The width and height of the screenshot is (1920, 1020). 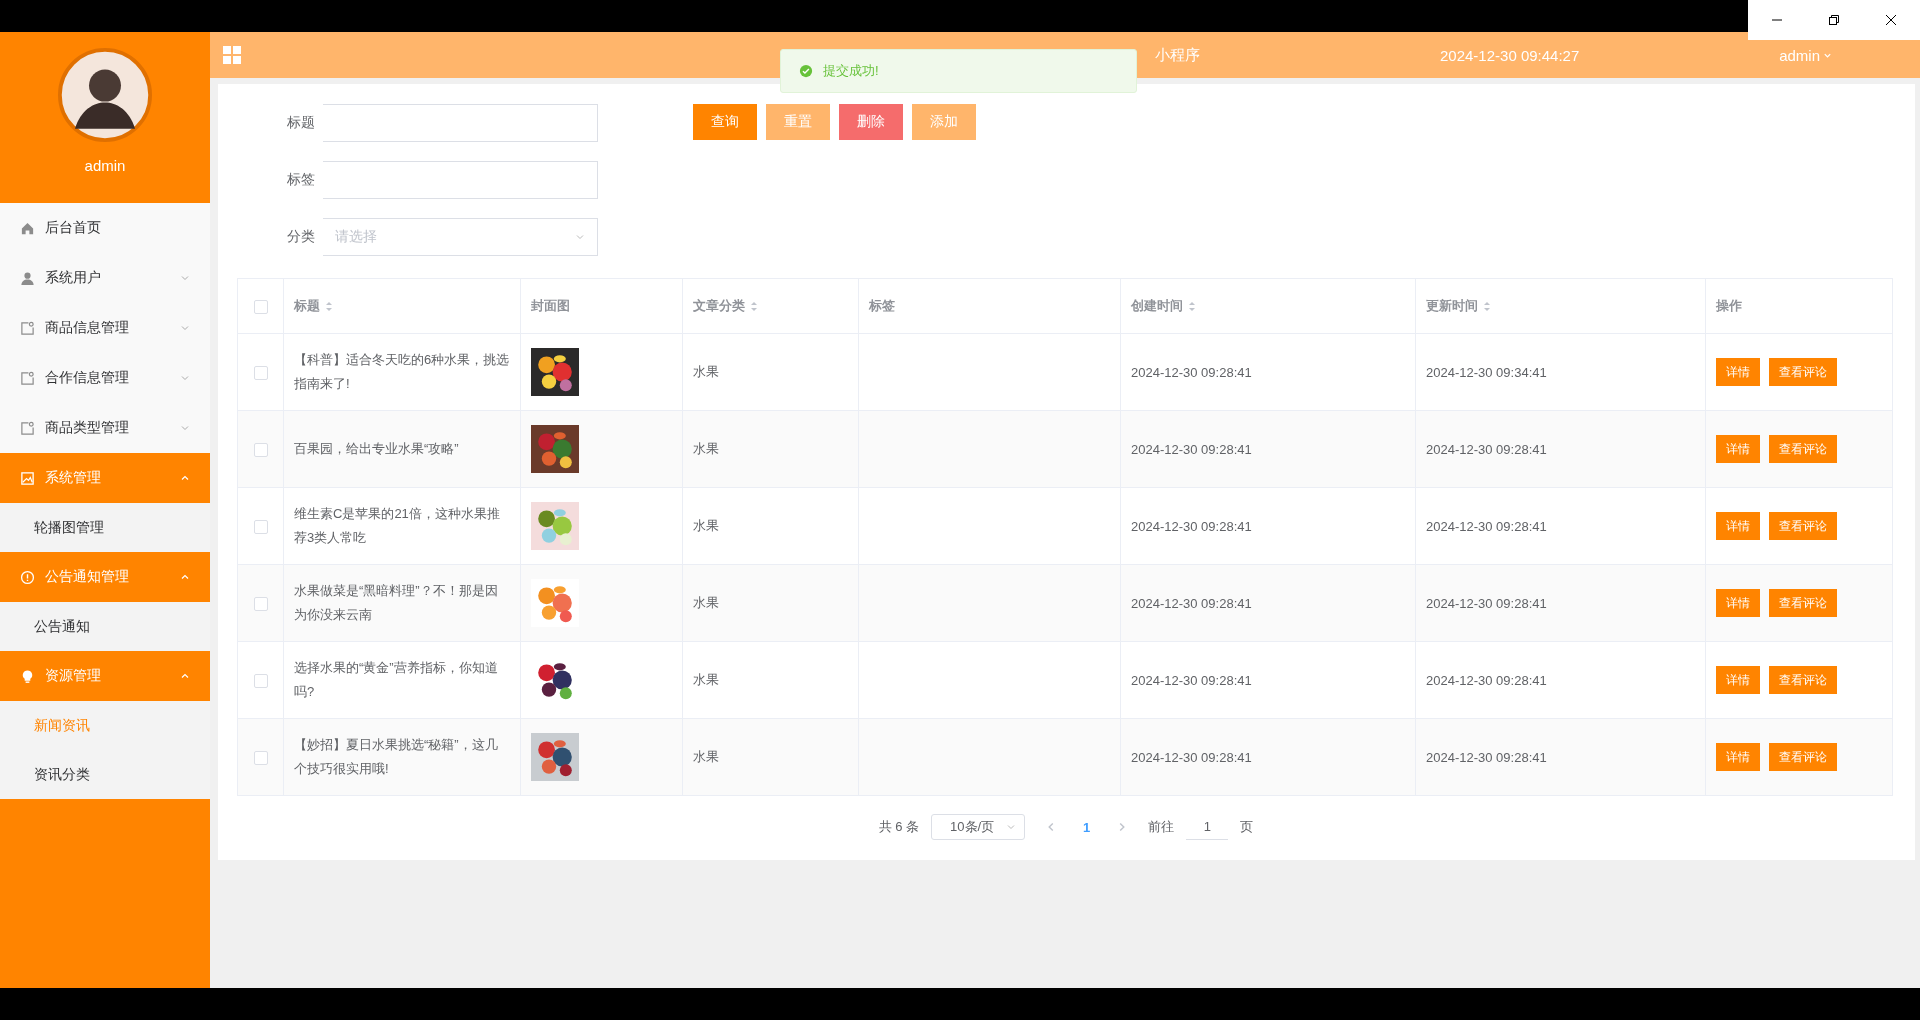 What do you see at coordinates (105, 527) in the screenshot?
I see `submenu-item: 轮播图管理` at bounding box center [105, 527].